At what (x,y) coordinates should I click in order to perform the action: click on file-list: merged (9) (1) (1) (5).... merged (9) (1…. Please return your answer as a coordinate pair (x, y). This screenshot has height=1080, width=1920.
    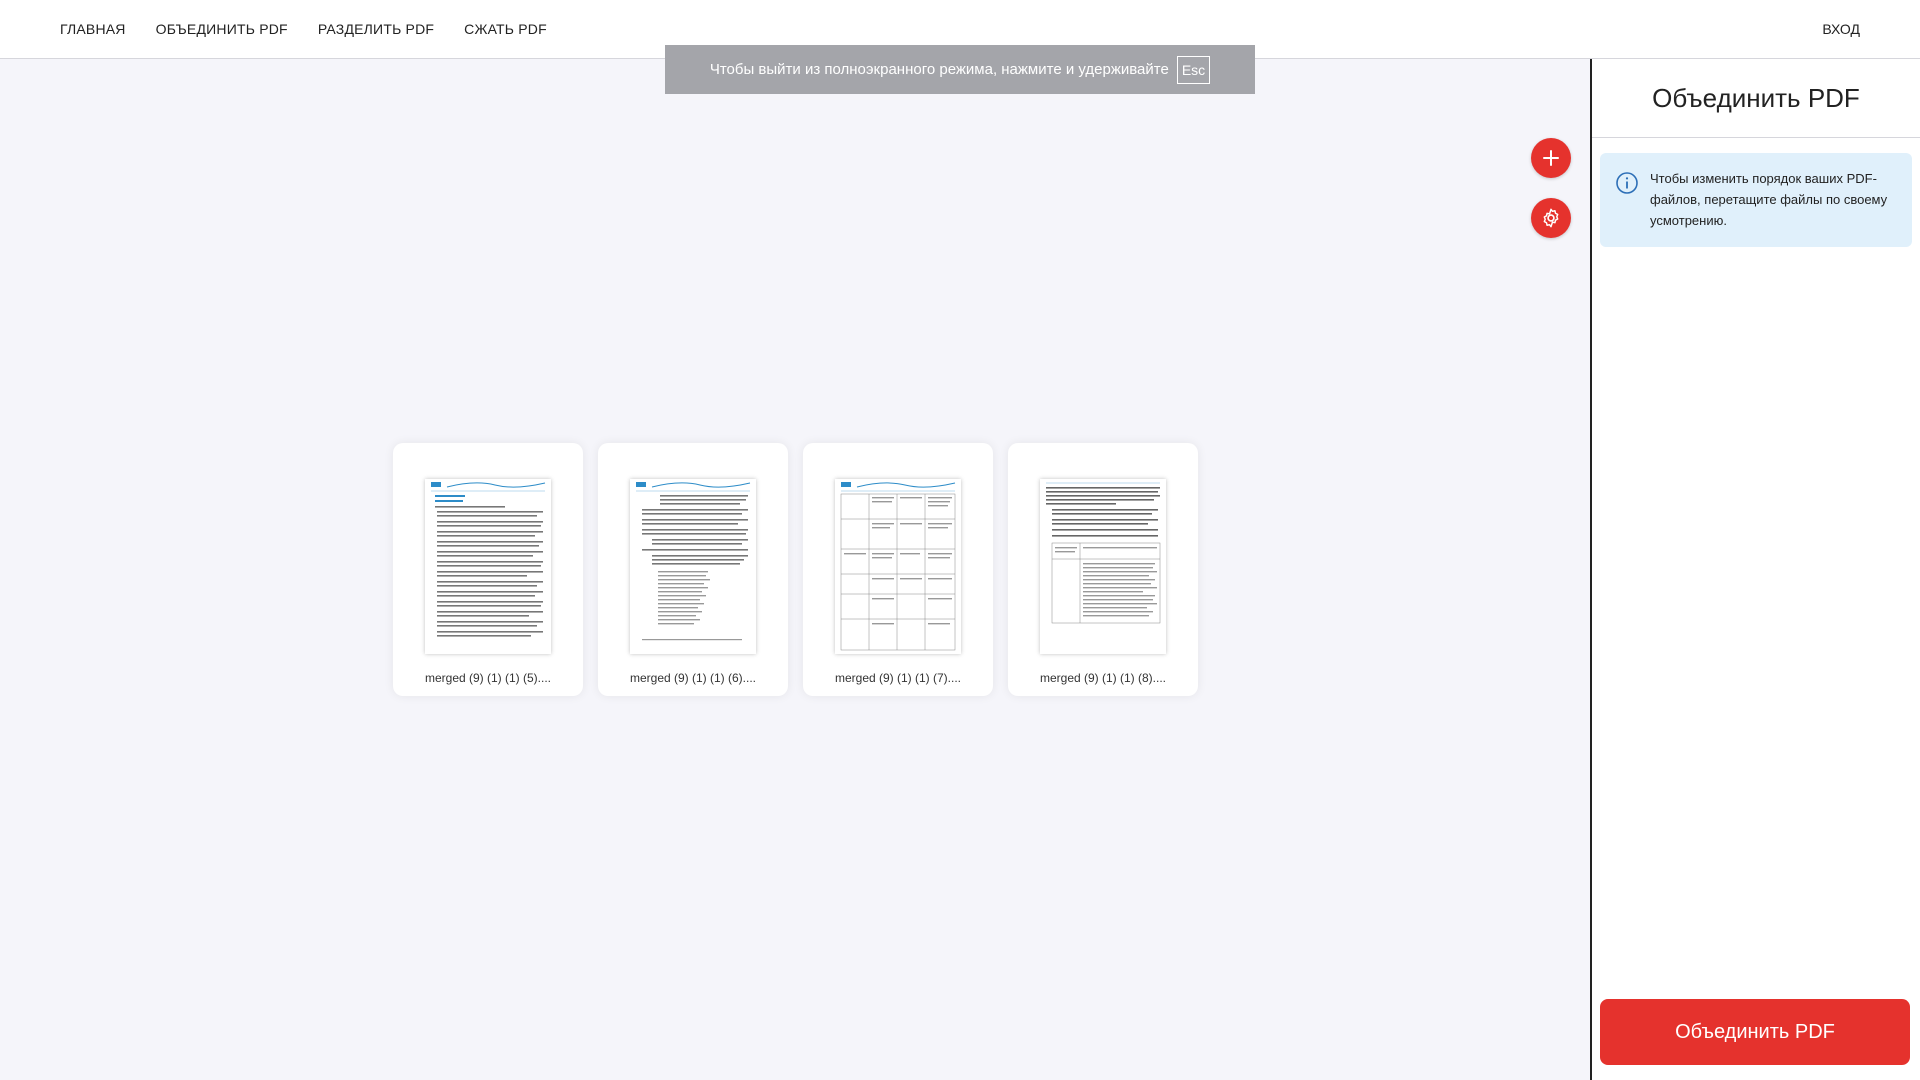
    Looking at the image, I should click on (795, 569).